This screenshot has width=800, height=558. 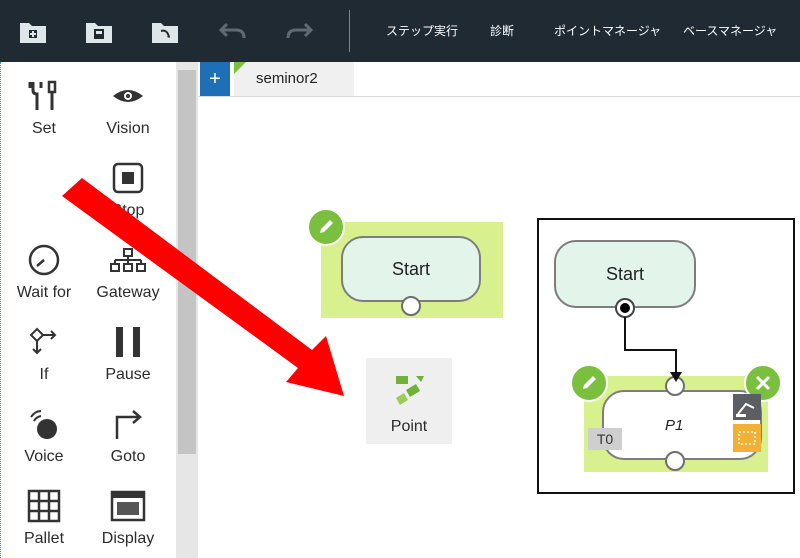 I want to click on tool-set: Set, so click(x=44, y=101).